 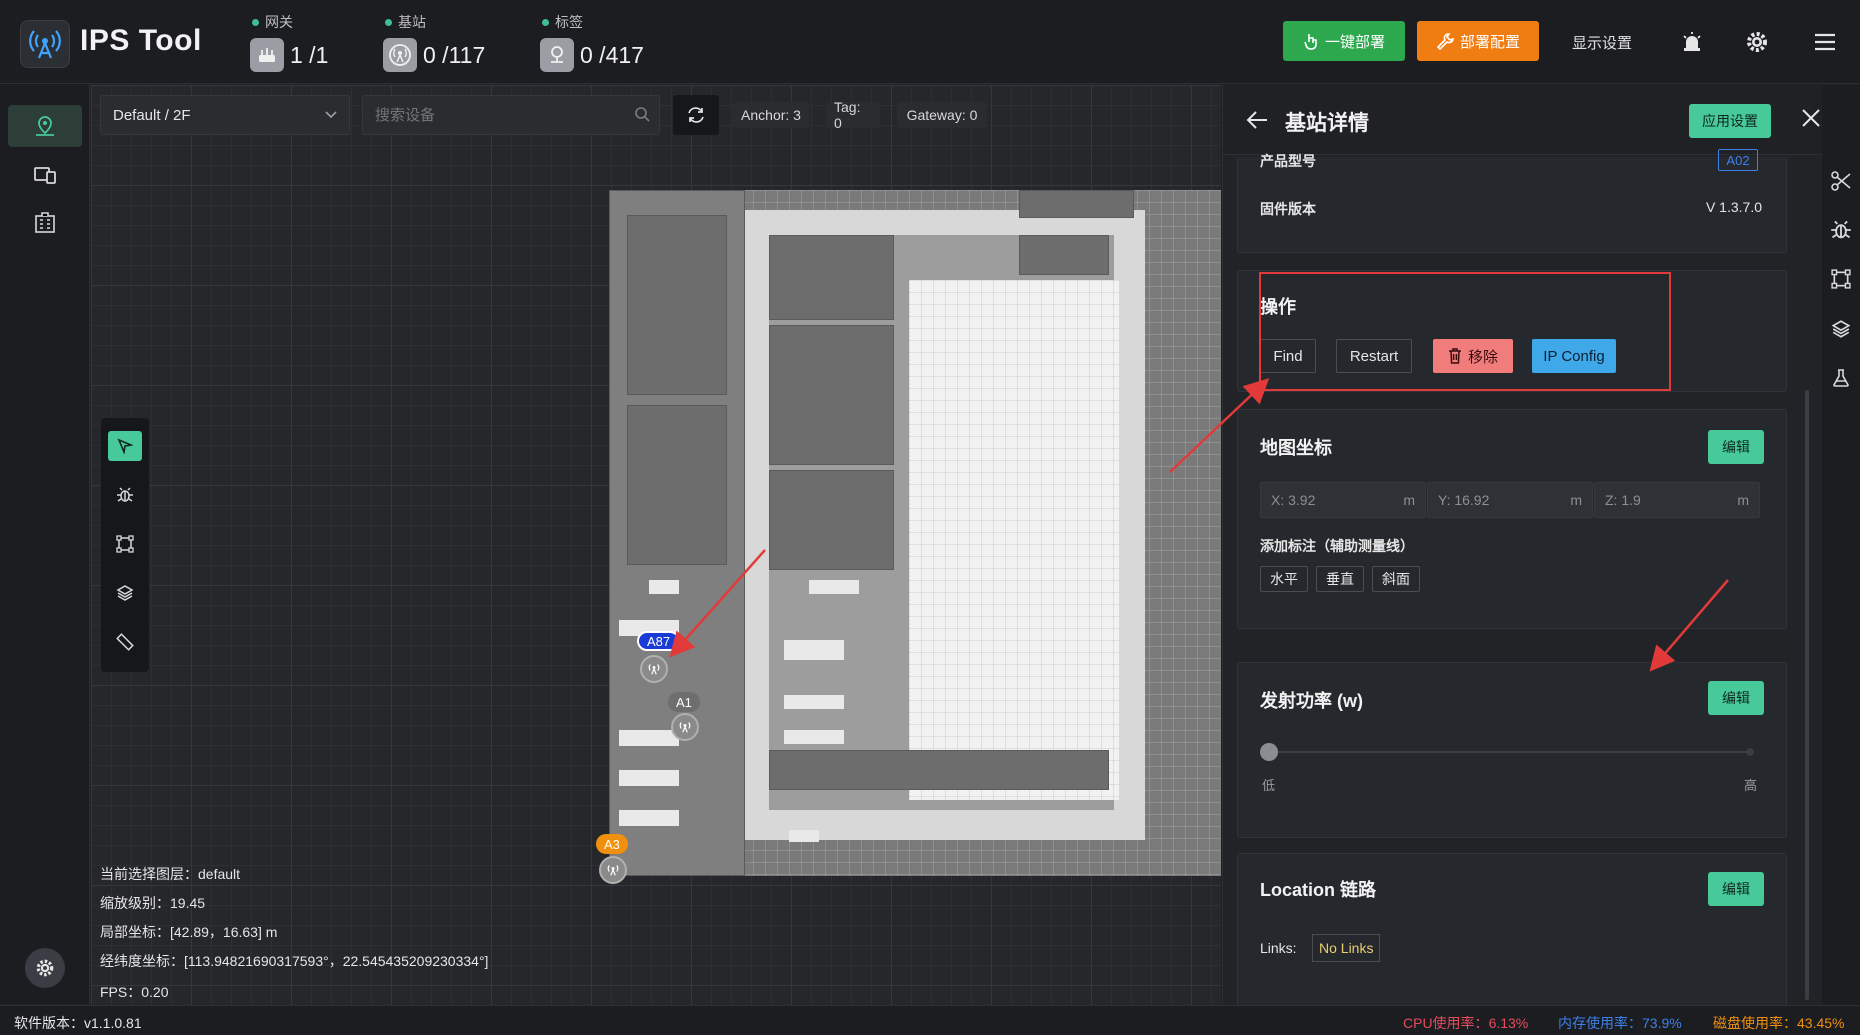 What do you see at coordinates (1296, 448) in the screenshot?
I see `map-coords-title: 地图坐标` at bounding box center [1296, 448].